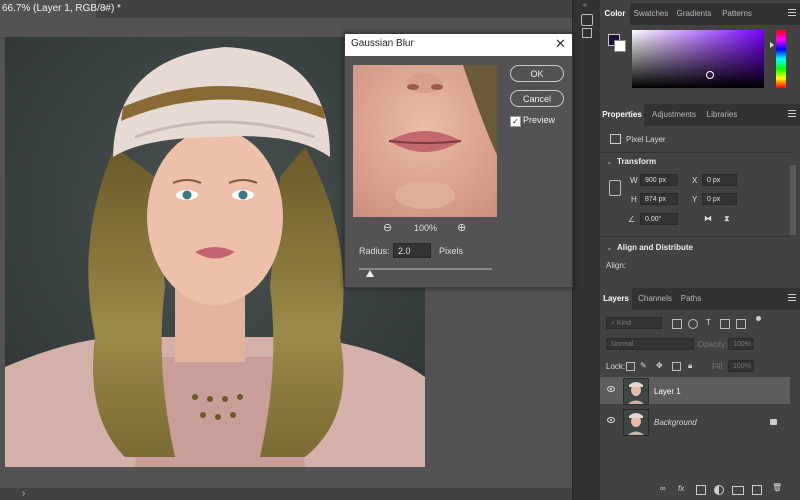  Describe the element at coordinates (695, 180) in the screenshot. I see `x-label: X` at that location.